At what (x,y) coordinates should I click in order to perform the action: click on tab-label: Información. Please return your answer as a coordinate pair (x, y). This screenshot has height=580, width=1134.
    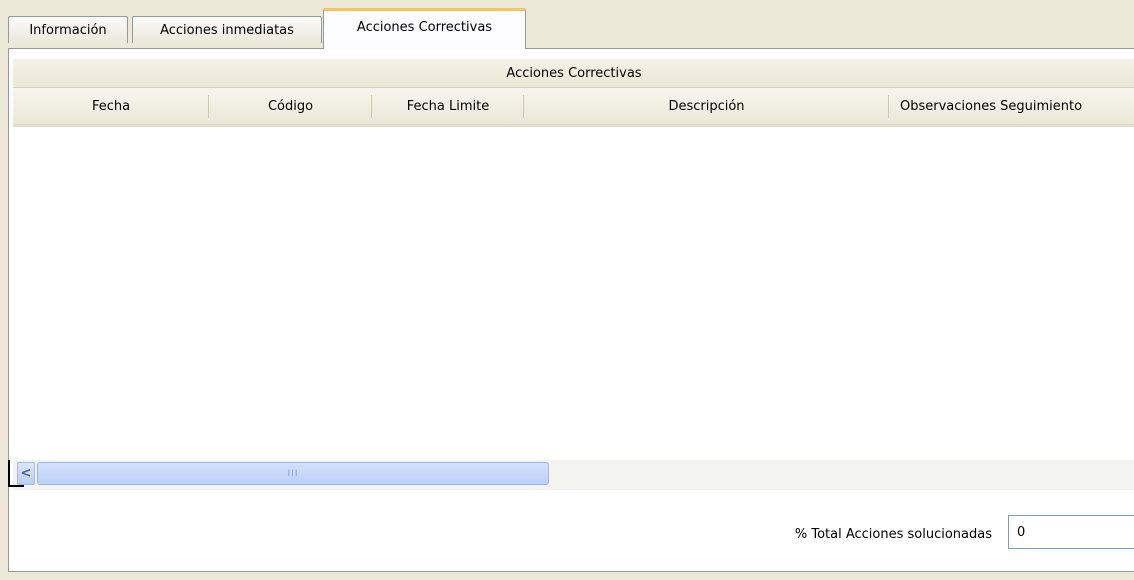
    Looking at the image, I should click on (68, 30).